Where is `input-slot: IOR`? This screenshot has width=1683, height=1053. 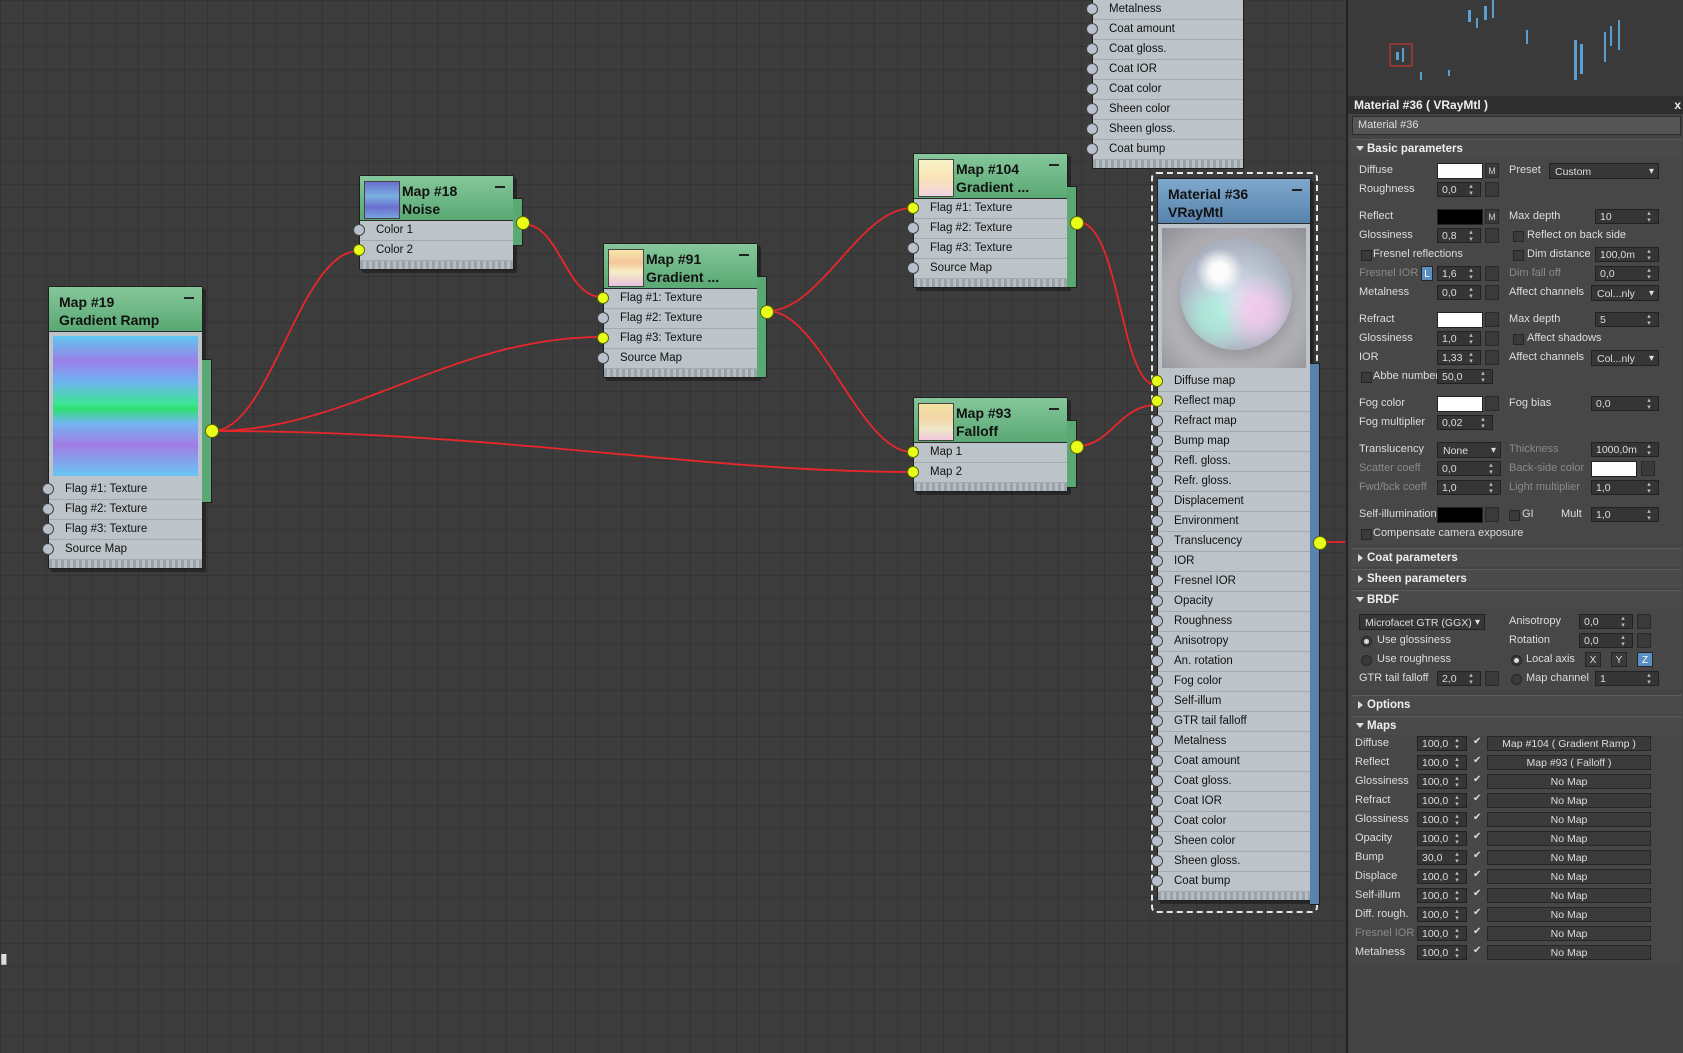 input-slot: IOR is located at coordinates (1230, 562).